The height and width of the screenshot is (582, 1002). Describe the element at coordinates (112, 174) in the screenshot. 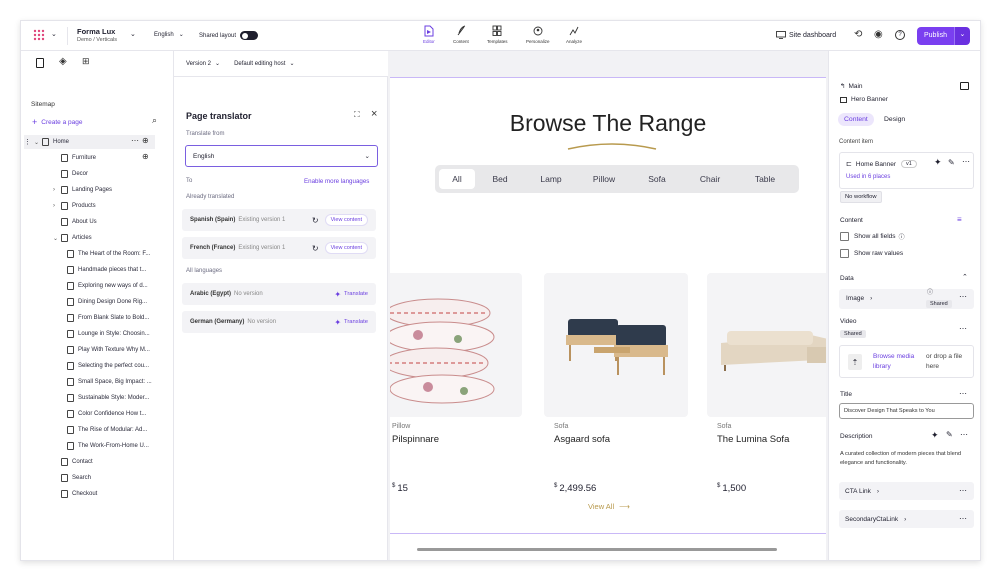

I see `sitemap-item: Decor` at that location.